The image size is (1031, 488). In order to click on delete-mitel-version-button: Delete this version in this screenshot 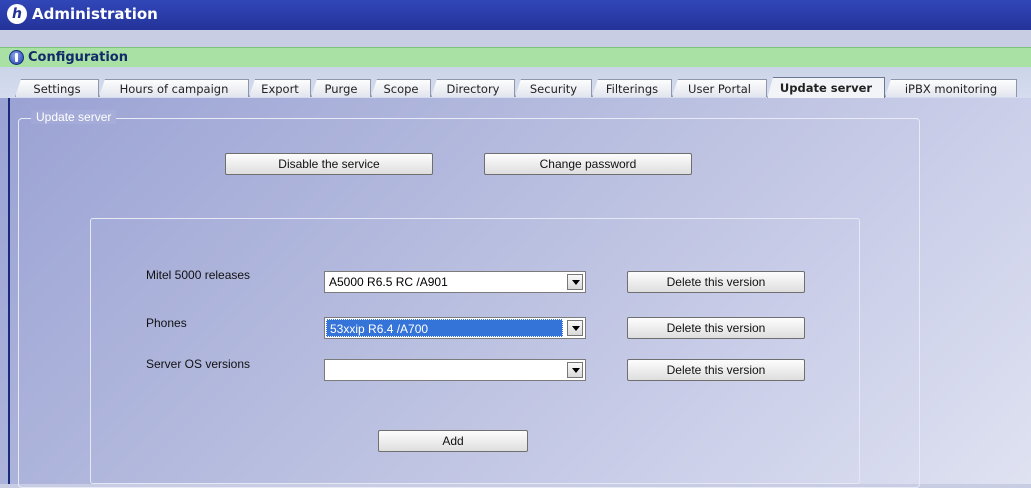, I will do `click(716, 282)`.